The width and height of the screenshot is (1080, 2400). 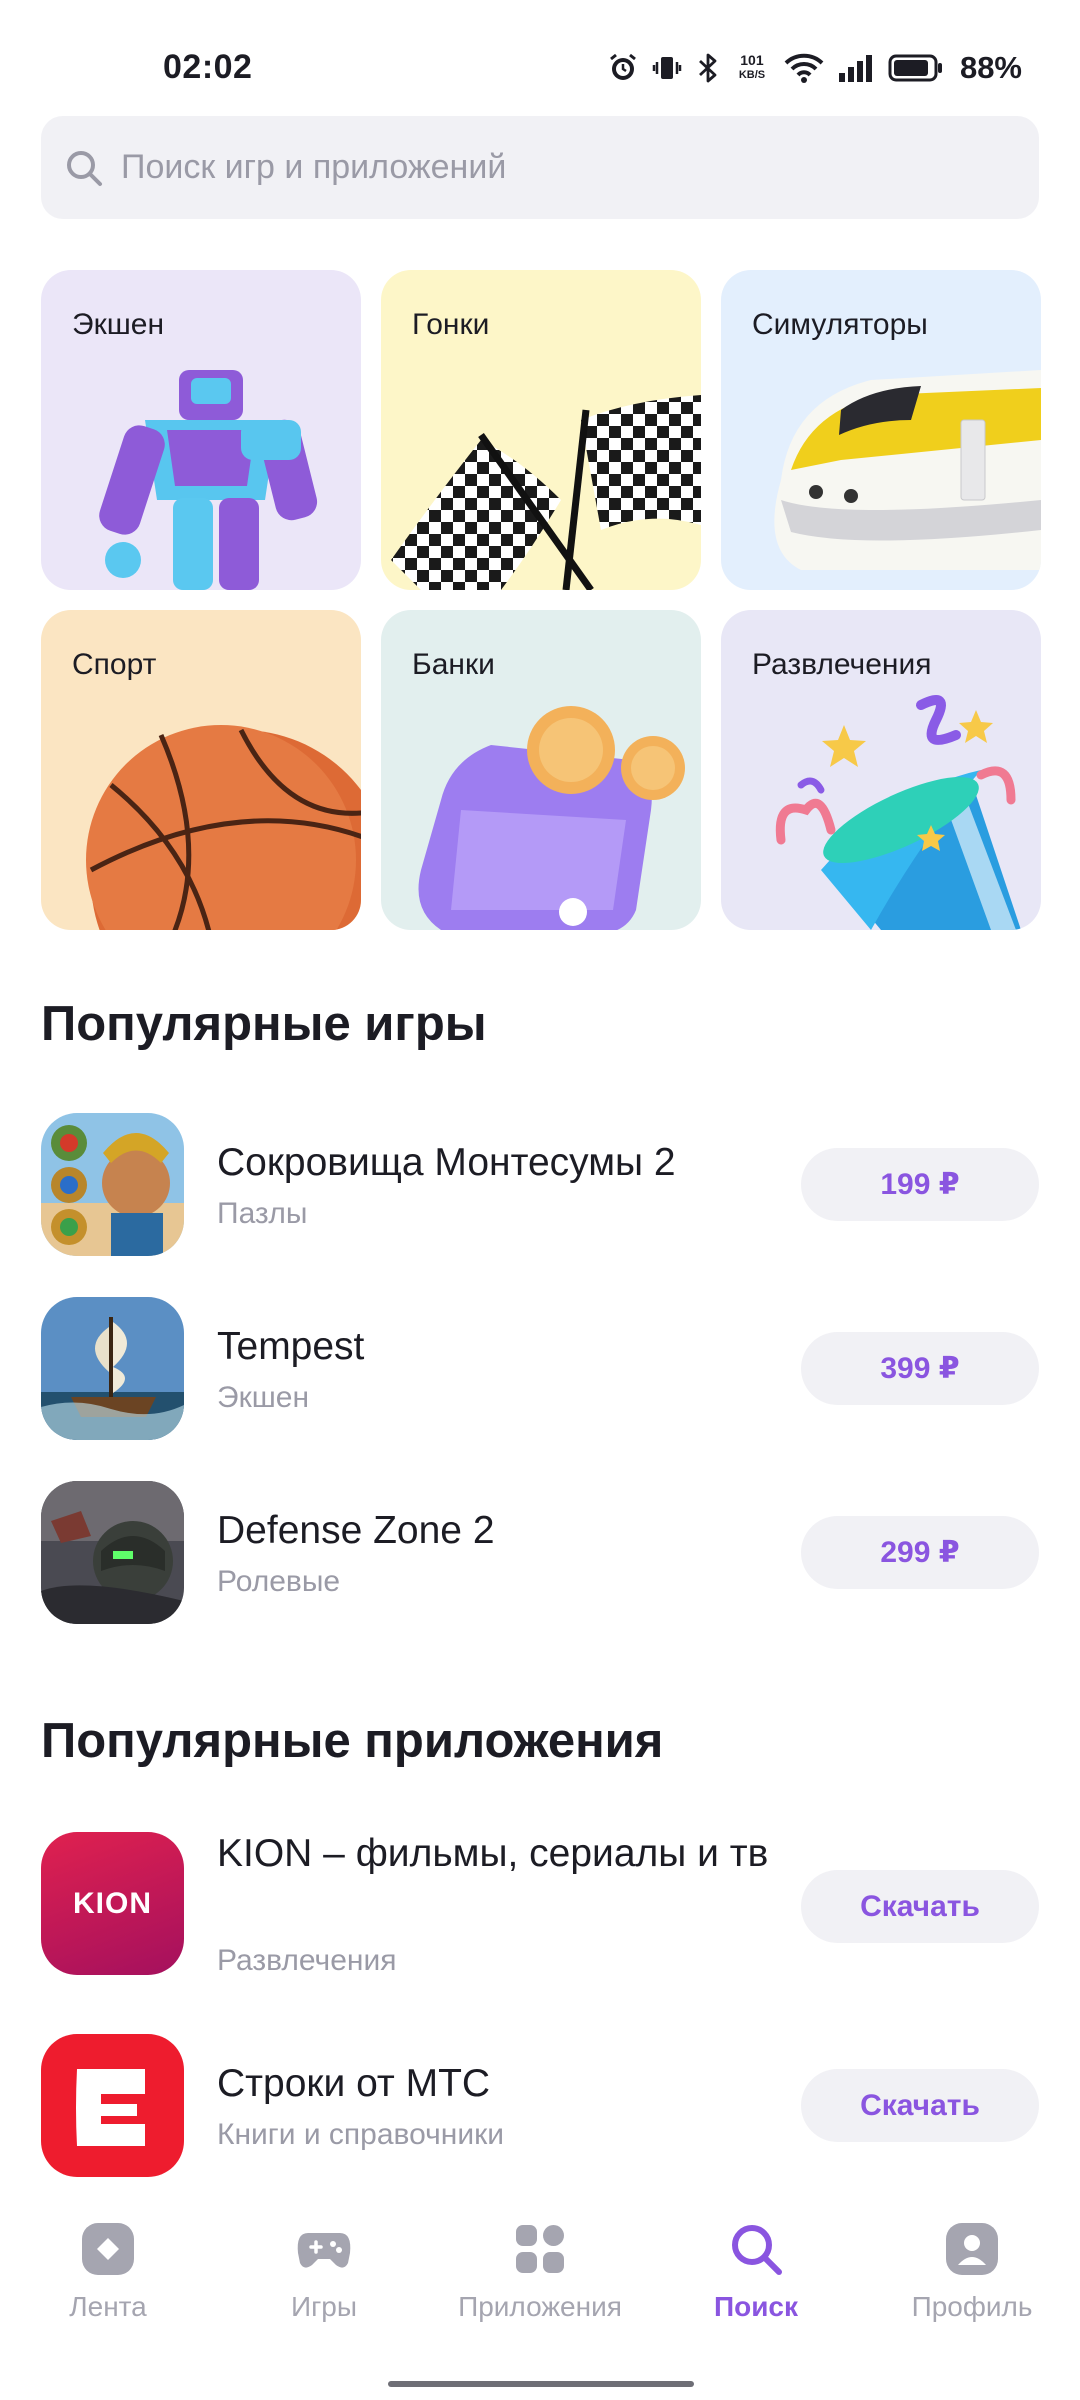 I want to click on kion-logo: KION, so click(x=112, y=1903).